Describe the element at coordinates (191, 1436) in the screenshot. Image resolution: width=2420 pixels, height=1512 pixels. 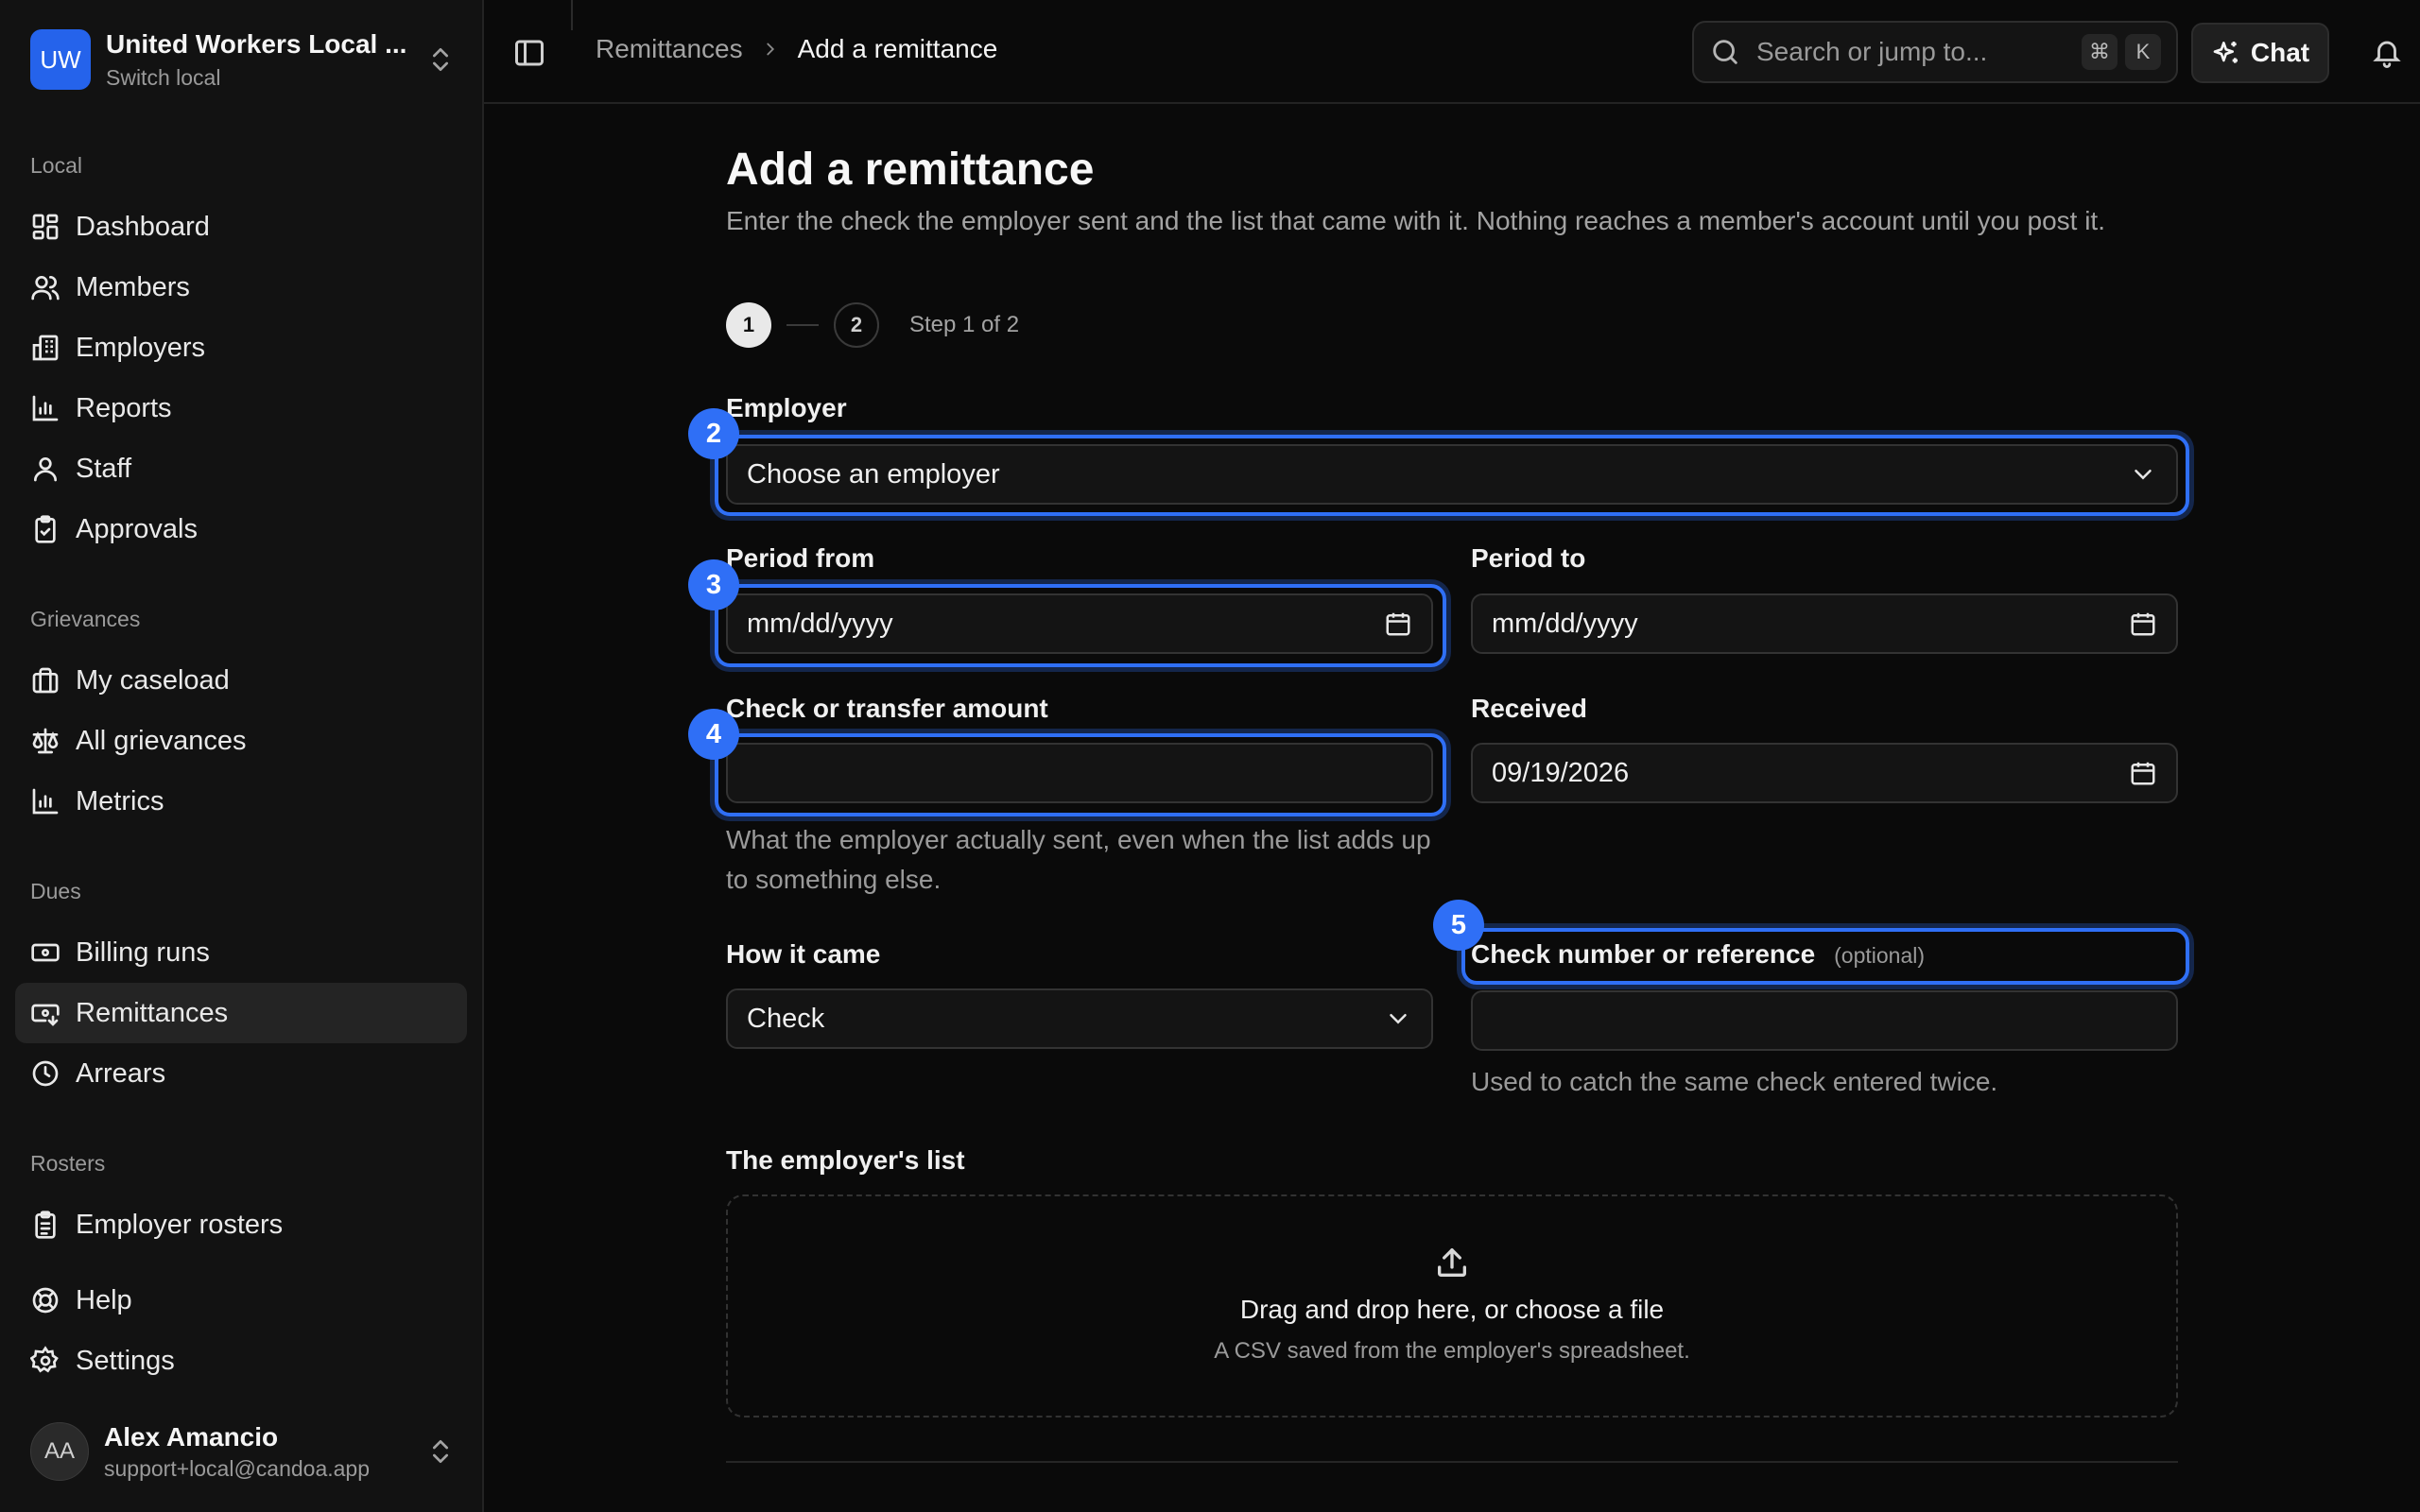
I see `user-name: Alex Amancio` at that location.